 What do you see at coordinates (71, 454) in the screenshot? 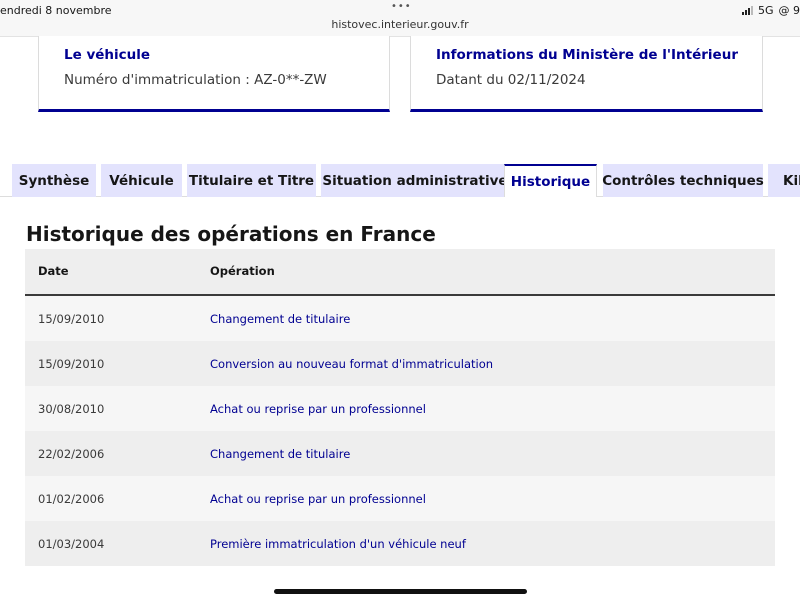
I see `row-date: 22/02/2006` at bounding box center [71, 454].